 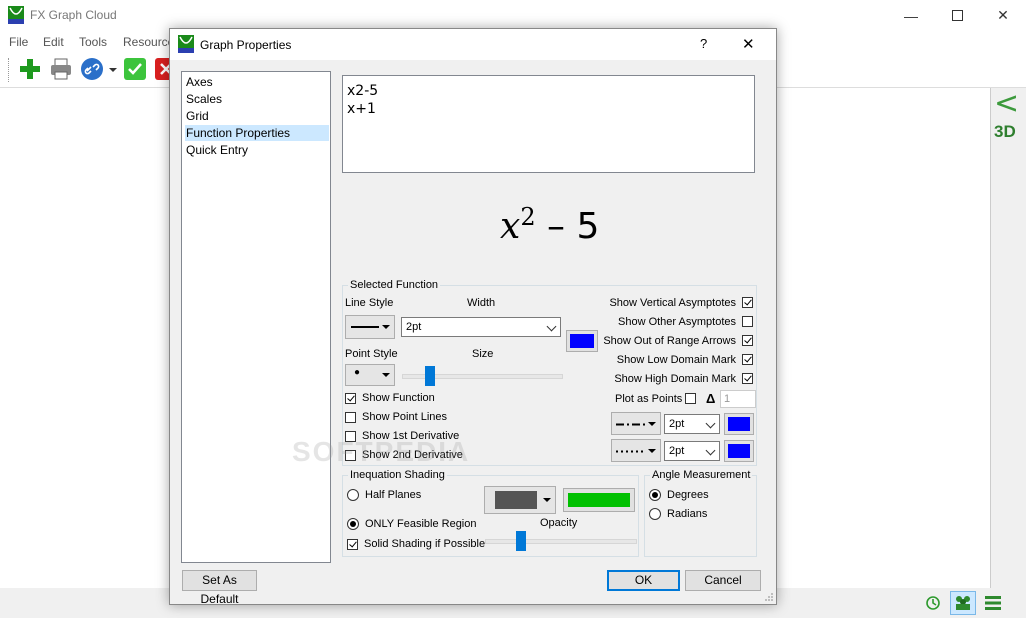 I want to click on nav-item-function-properties: Function Properties, so click(x=257, y=133).